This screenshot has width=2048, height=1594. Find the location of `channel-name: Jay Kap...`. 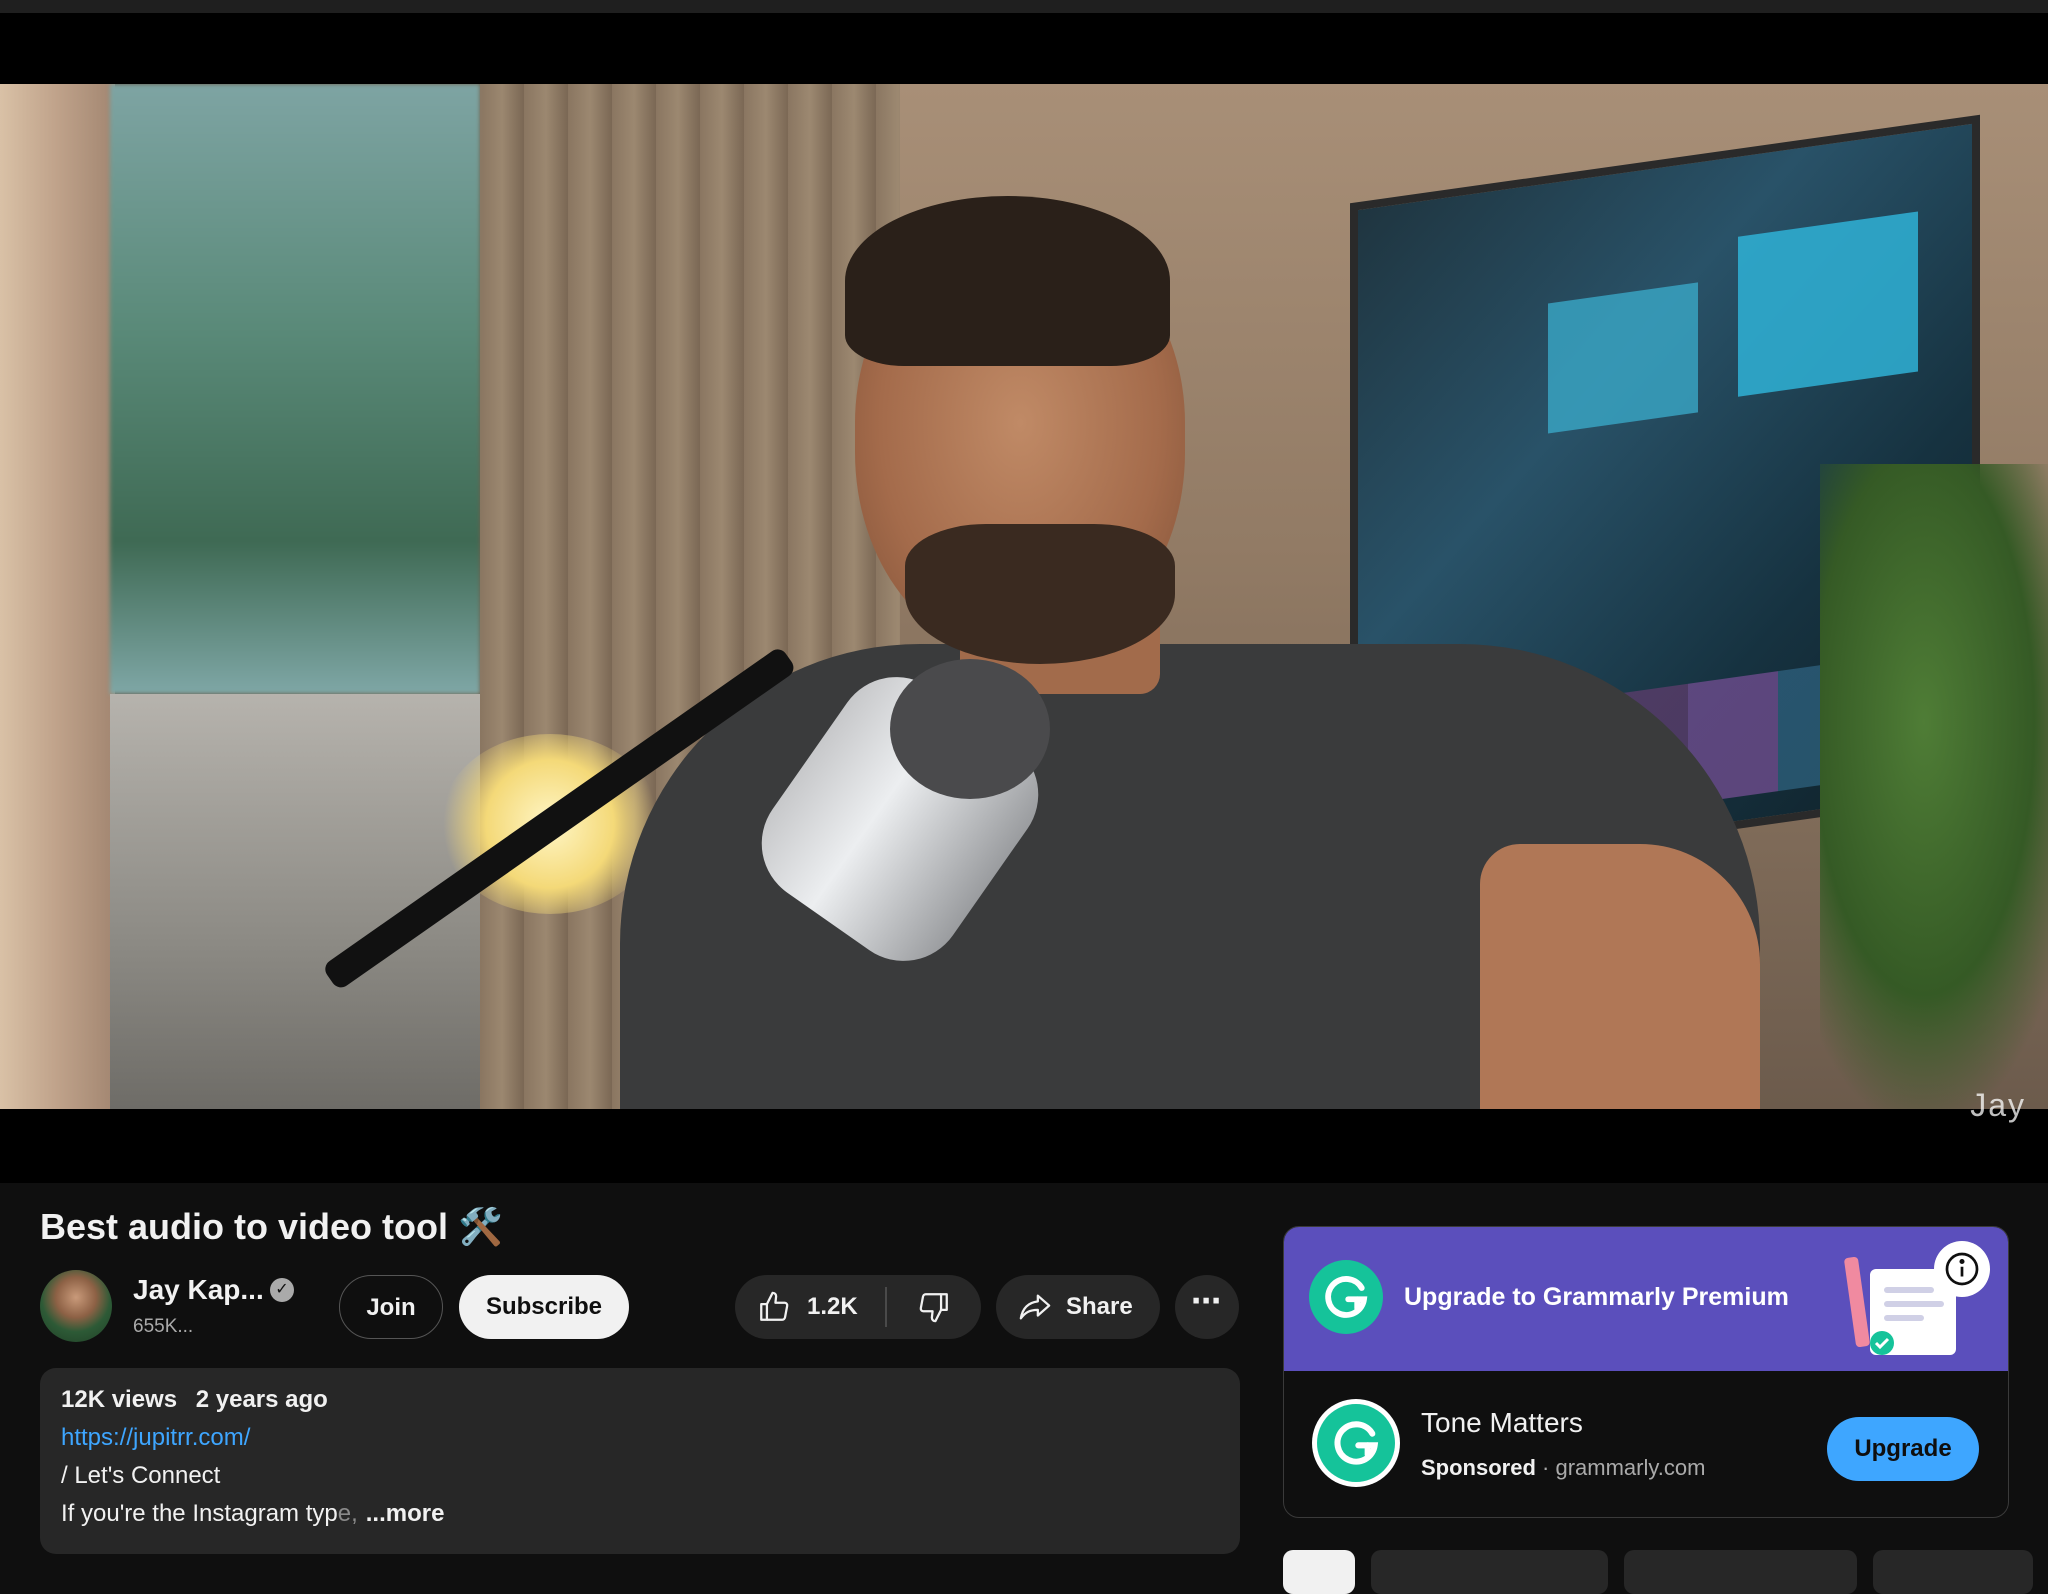

channel-name: Jay Kap... is located at coordinates (198, 1290).